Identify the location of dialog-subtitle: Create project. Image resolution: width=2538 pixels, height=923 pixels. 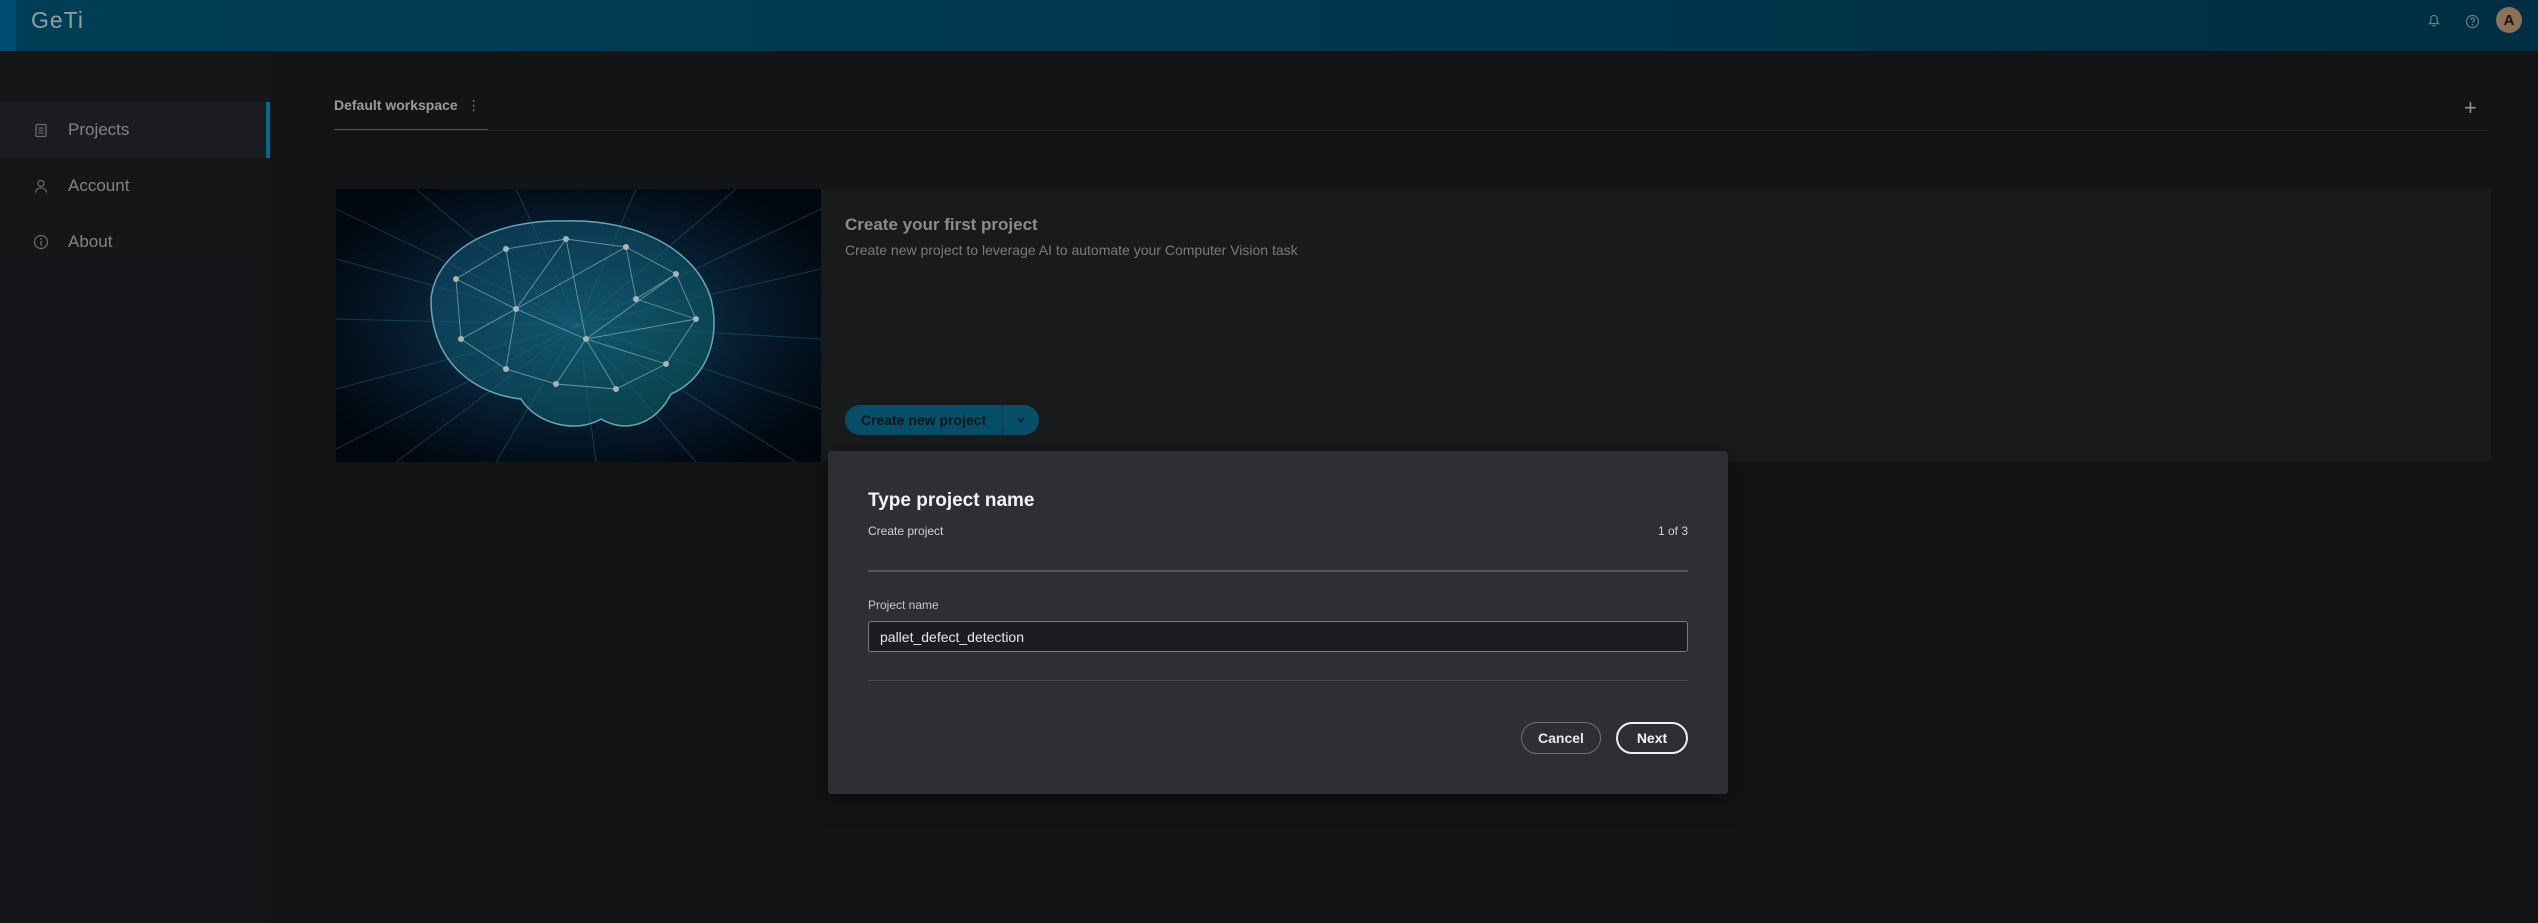
(906, 531).